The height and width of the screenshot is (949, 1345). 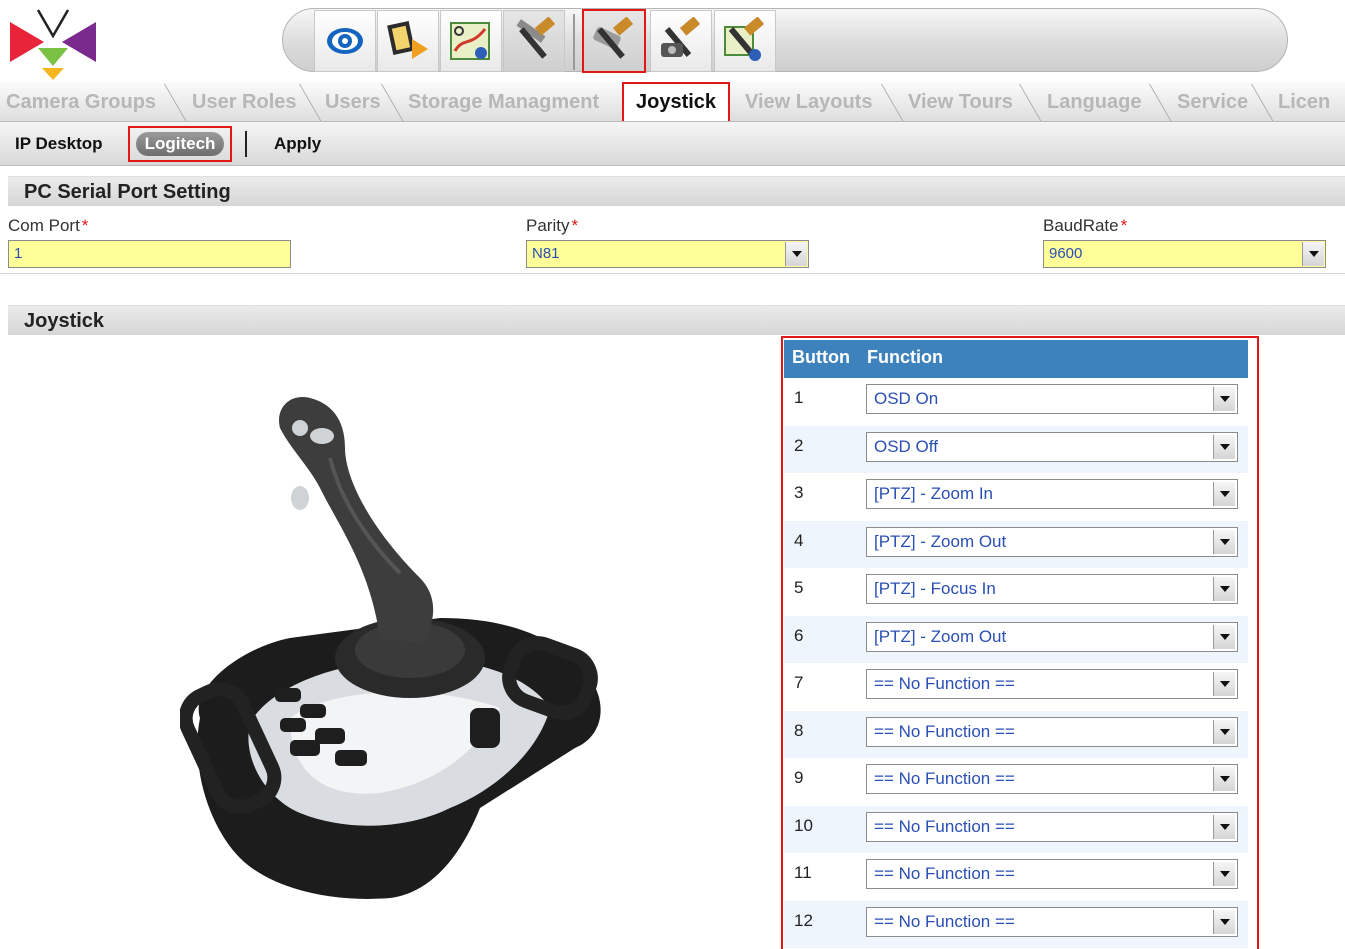 What do you see at coordinates (244, 101) in the screenshot?
I see `tab-user-roles: User Roles` at bounding box center [244, 101].